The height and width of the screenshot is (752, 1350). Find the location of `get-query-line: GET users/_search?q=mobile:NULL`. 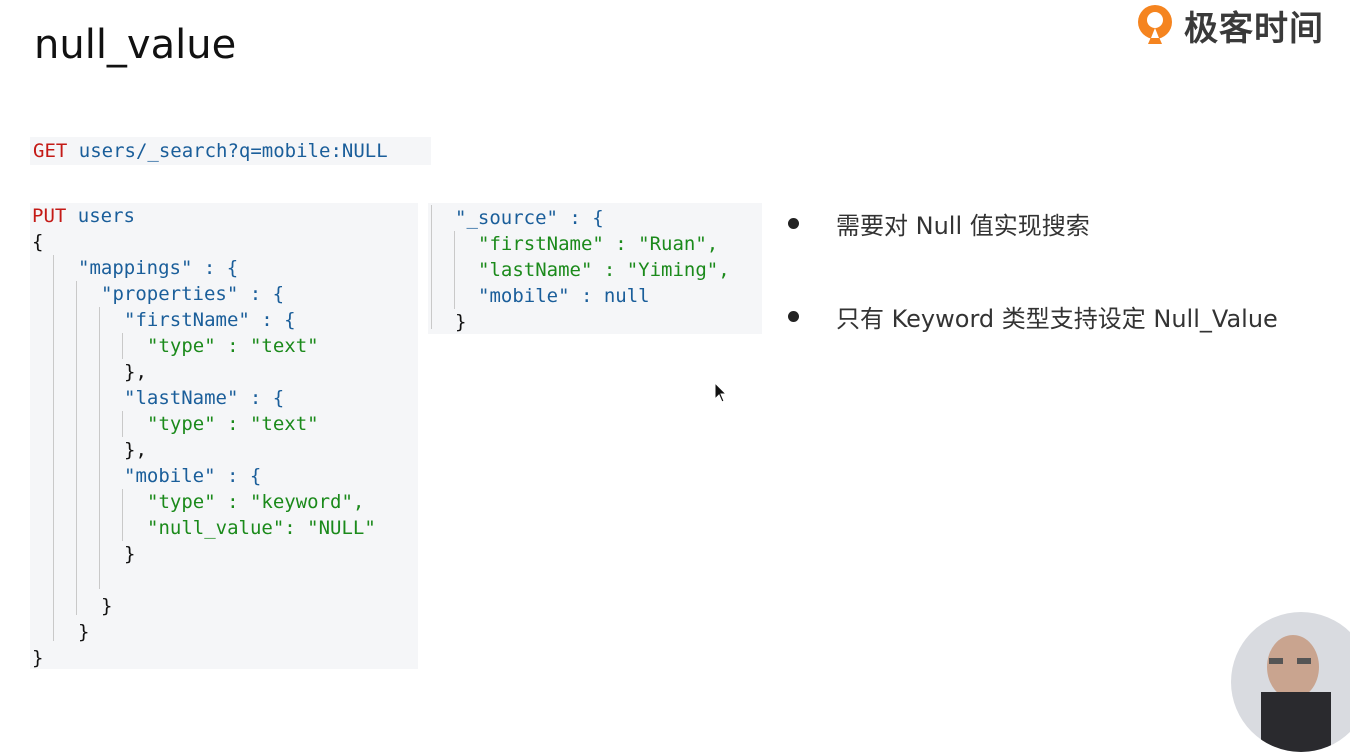

get-query-line: GET users/_search?q=mobile:NULL is located at coordinates (230, 151).